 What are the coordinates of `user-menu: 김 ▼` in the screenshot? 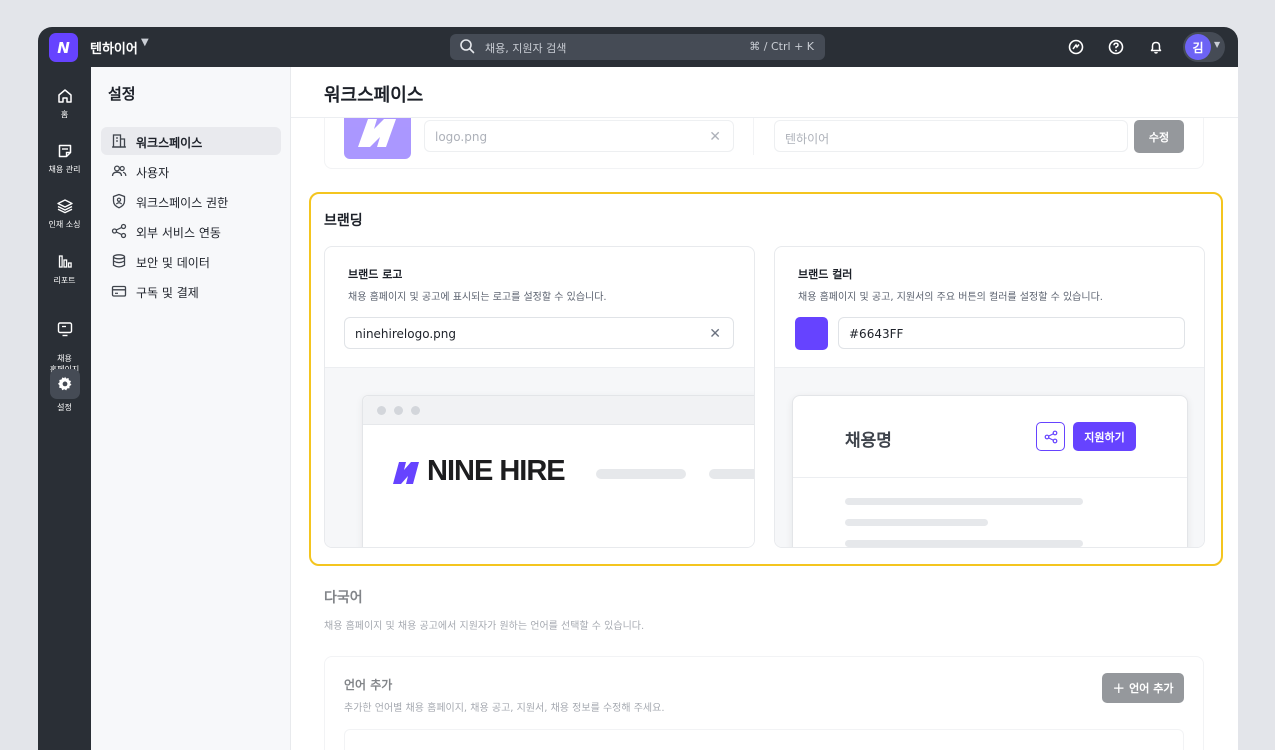 It's located at (1204, 47).